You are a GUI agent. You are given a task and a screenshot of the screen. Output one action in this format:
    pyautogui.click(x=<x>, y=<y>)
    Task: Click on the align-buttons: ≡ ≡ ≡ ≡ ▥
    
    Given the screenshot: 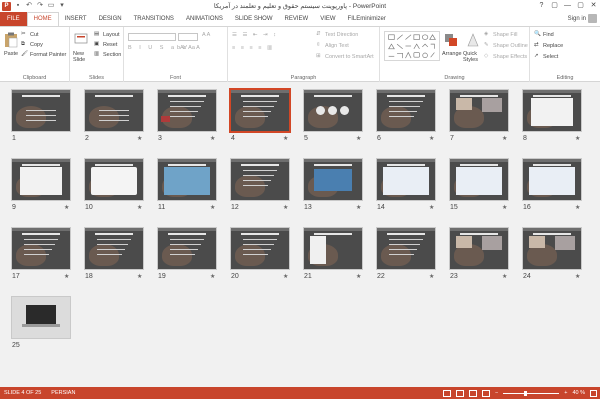 What is the action you would take?
    pyautogui.click(x=253, y=48)
    